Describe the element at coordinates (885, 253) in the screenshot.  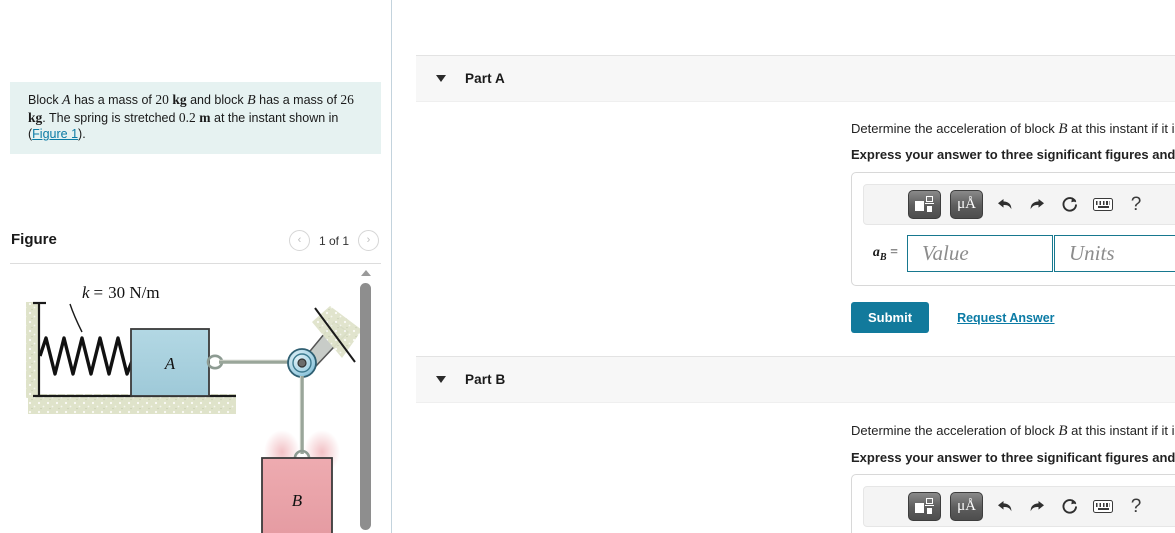
I see `part-a-variable-label: aB =` at that location.